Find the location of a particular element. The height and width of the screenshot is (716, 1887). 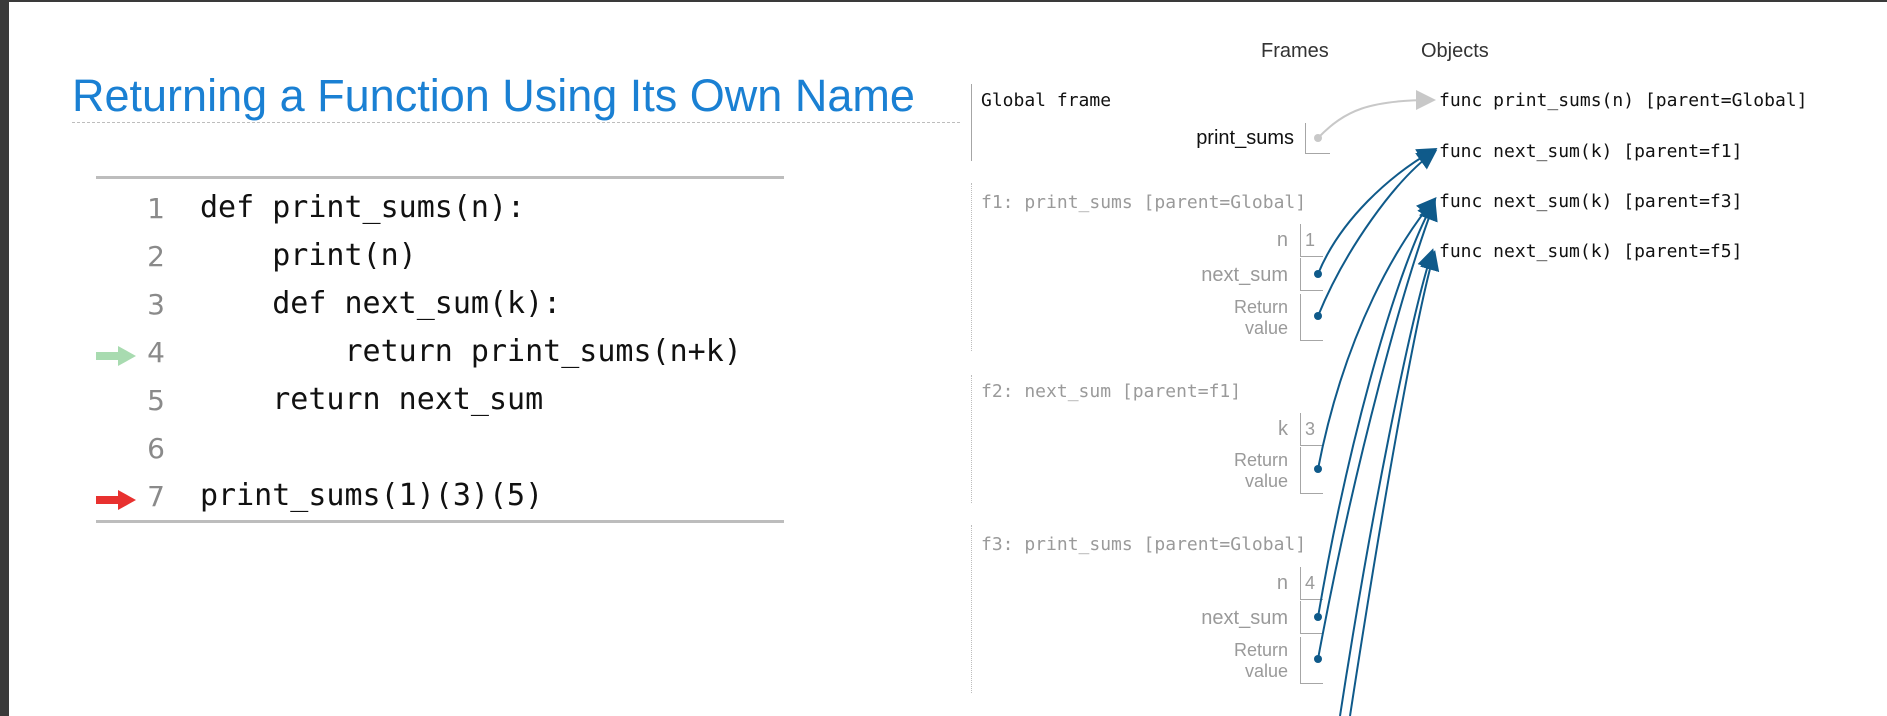

pointer-arrows is located at coordinates (1377, 403).